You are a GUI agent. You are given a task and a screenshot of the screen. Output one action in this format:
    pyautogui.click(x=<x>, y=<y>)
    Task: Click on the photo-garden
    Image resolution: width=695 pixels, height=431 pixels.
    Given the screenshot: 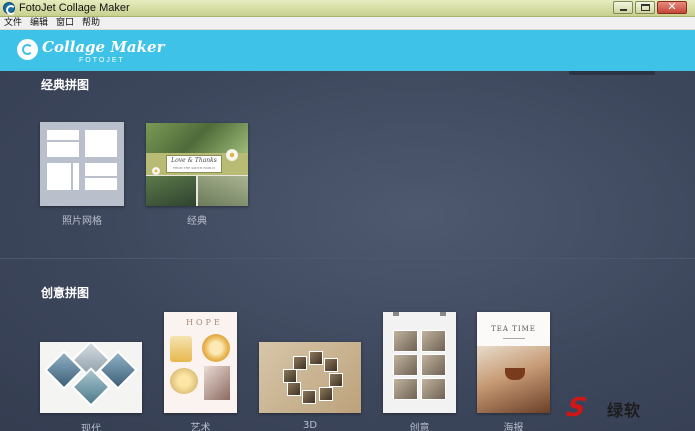 What is the action you would take?
    pyautogui.click(x=171, y=191)
    